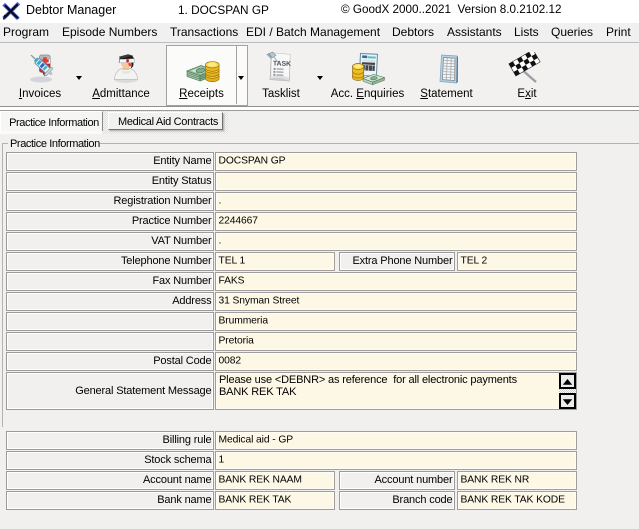 This screenshot has height=529, width=639. I want to click on svg-text: TASK, so click(282, 64).